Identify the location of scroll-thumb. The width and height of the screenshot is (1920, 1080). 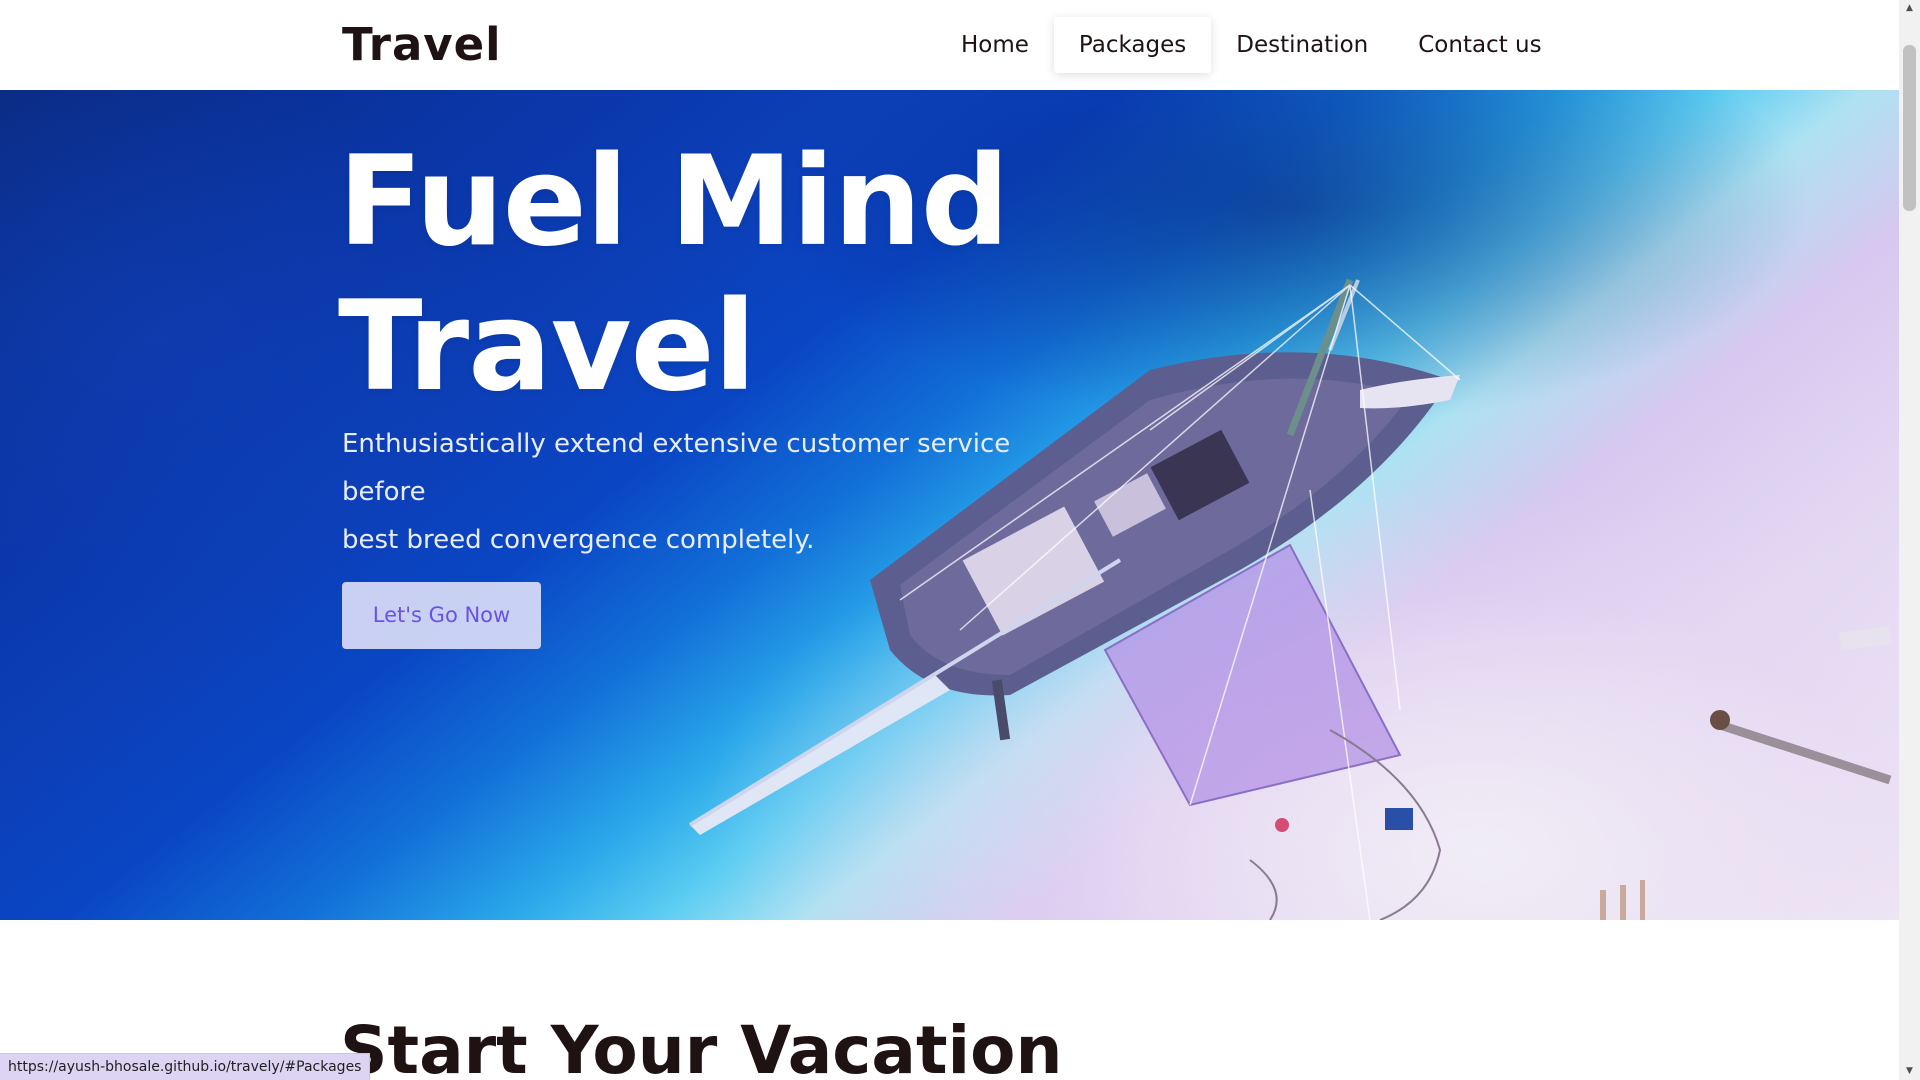
(1909, 128).